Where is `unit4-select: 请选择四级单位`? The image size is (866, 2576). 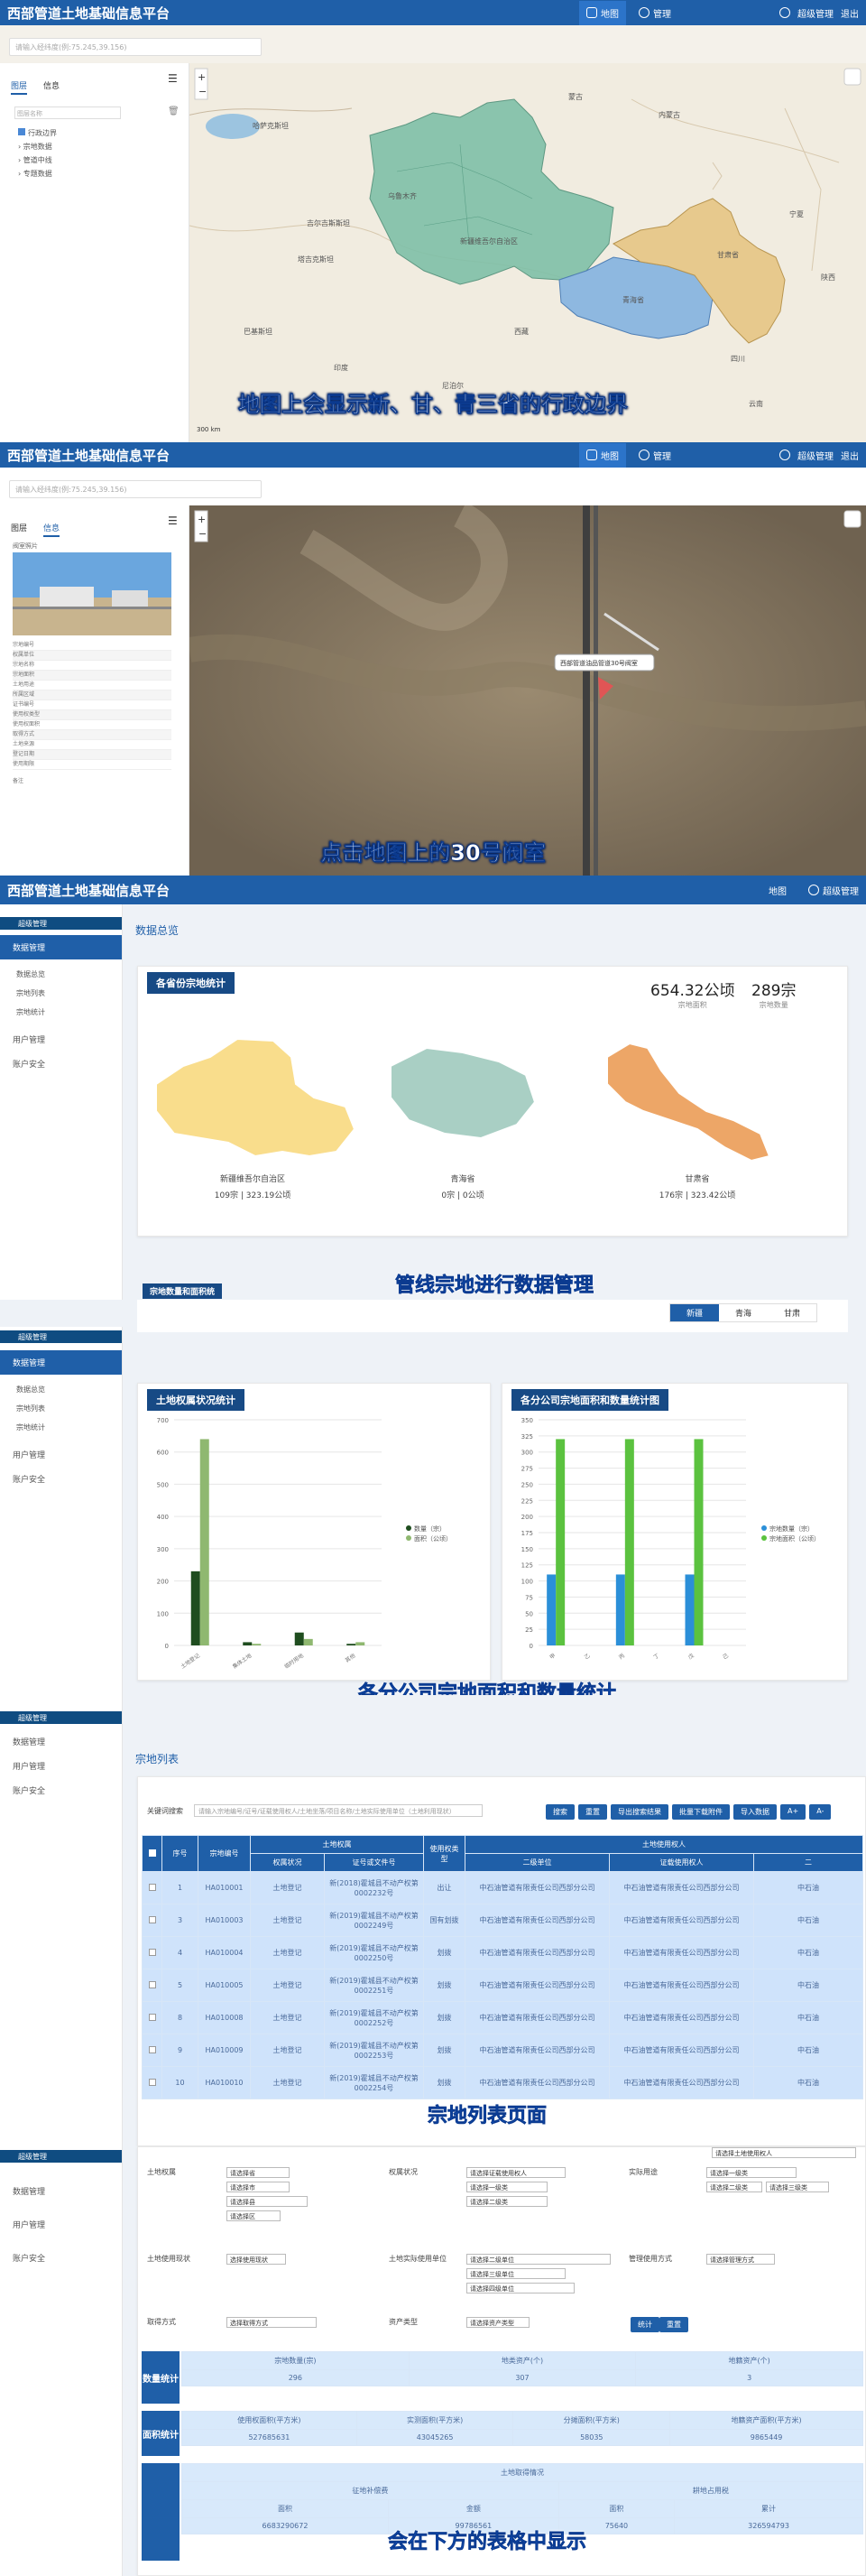 unit4-select: 请选择四级单位 is located at coordinates (520, 2288).